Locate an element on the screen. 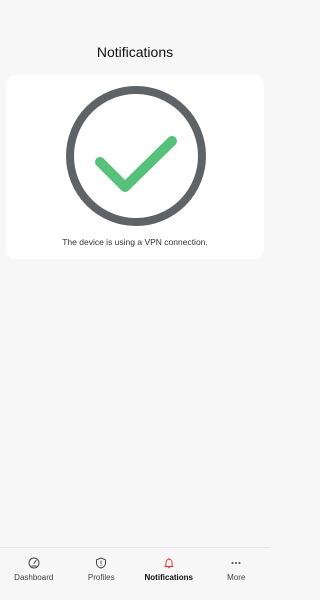 The width and height of the screenshot is (320, 600). nav-label-profiles: Profiles is located at coordinates (101, 577).